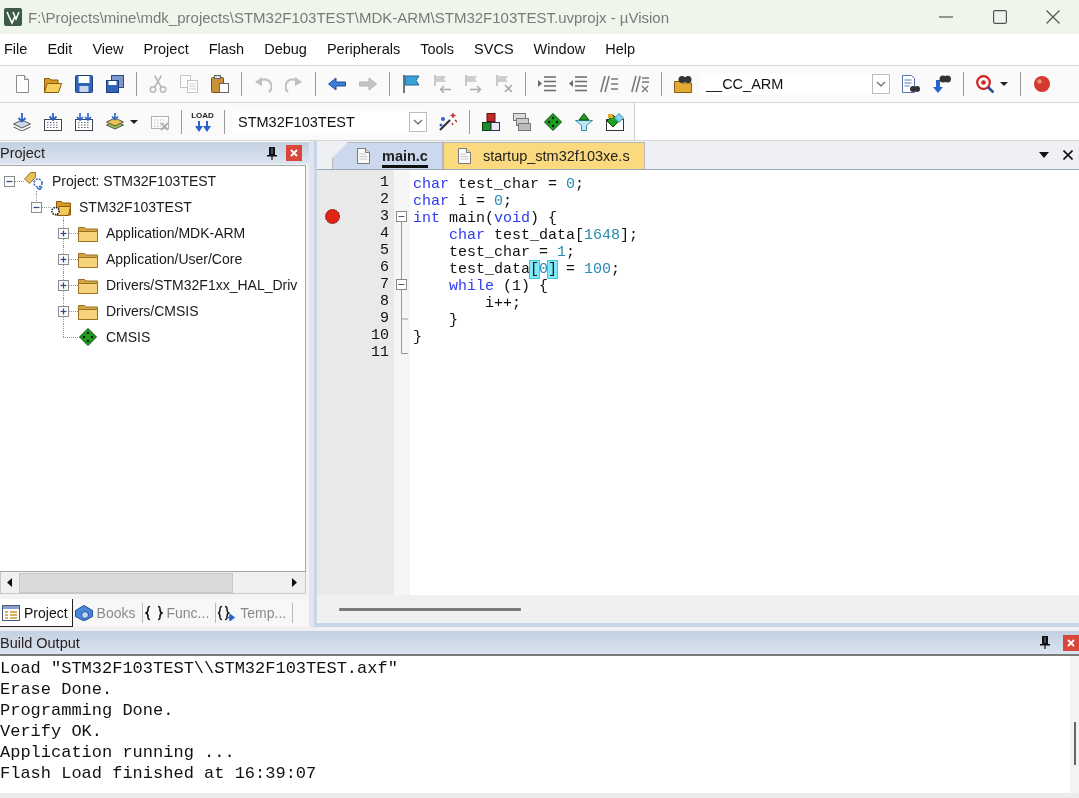 Image resolution: width=1079 pixels, height=798 pixels. Describe the element at coordinates (463, 201) in the screenshot. I see `code-line: char i = 0;` at that location.